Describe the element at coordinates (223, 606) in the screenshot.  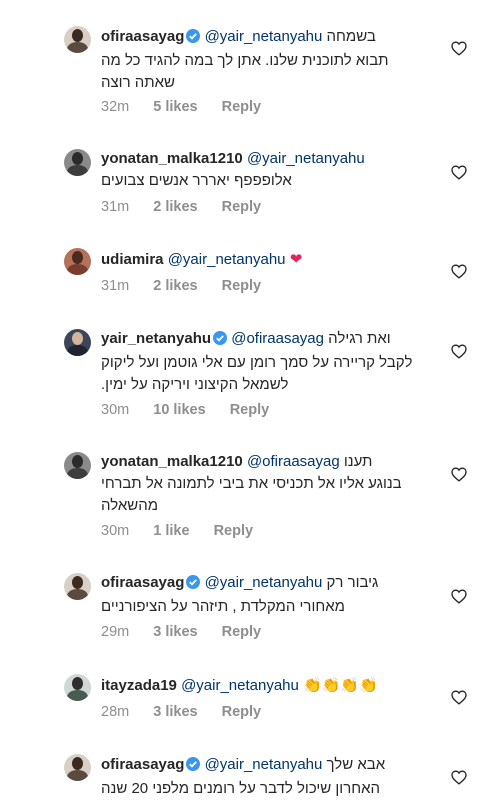
I see `comment-body-line: מאחורי המקלדת , תיזהר על הציפורניים` at that location.